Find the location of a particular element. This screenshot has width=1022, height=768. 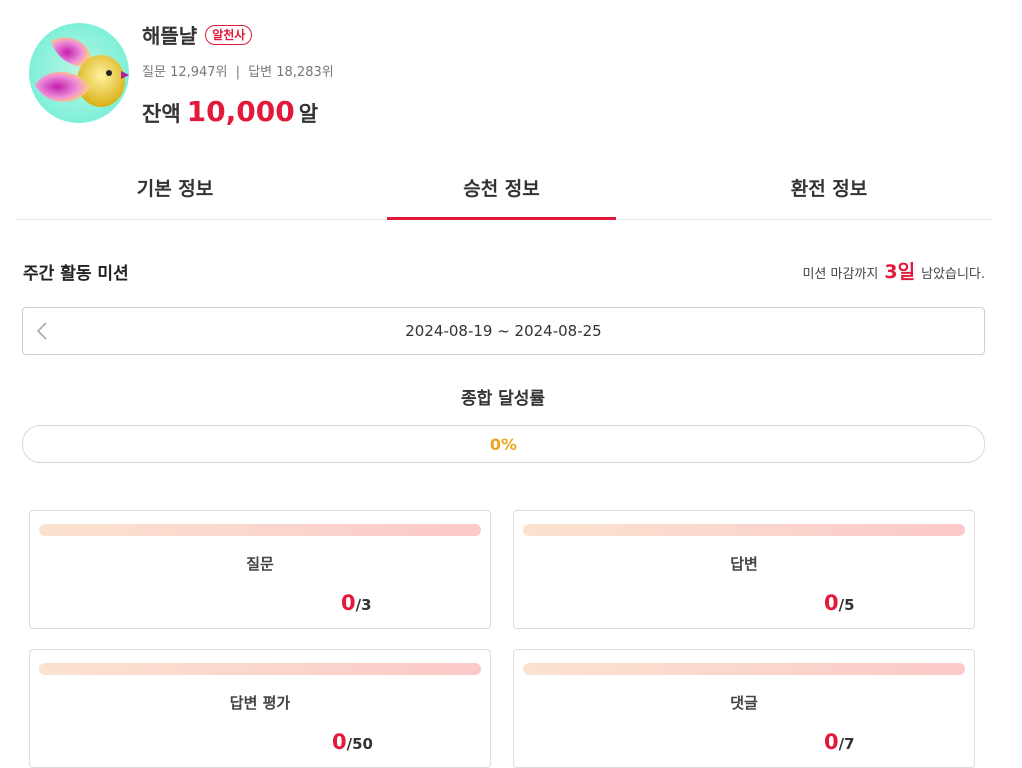

overall-rate-value: 0% is located at coordinates (503, 444).